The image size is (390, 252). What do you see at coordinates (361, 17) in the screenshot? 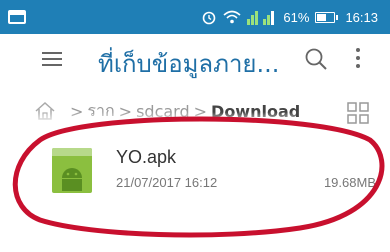
I see `clock: 16:13` at bounding box center [361, 17].